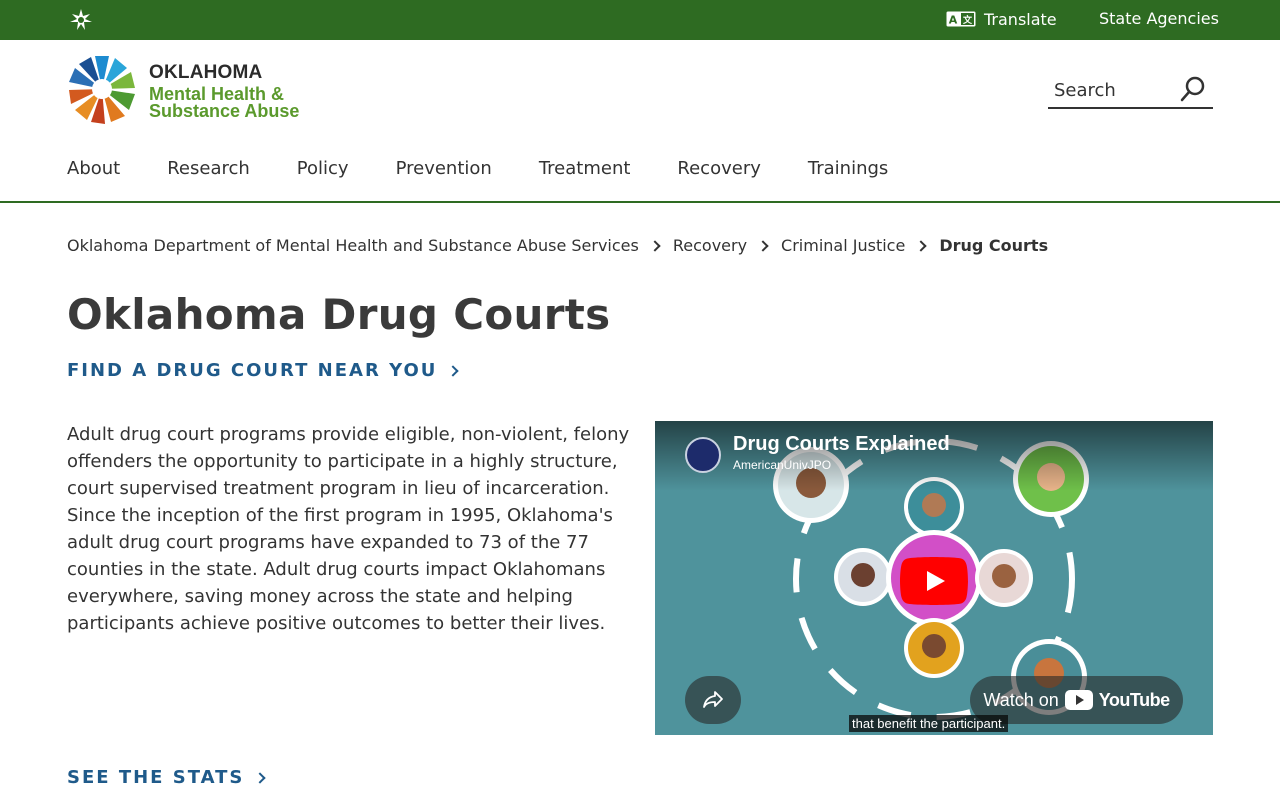  What do you see at coordinates (1114, 90) in the screenshot?
I see `search-input` at bounding box center [1114, 90].